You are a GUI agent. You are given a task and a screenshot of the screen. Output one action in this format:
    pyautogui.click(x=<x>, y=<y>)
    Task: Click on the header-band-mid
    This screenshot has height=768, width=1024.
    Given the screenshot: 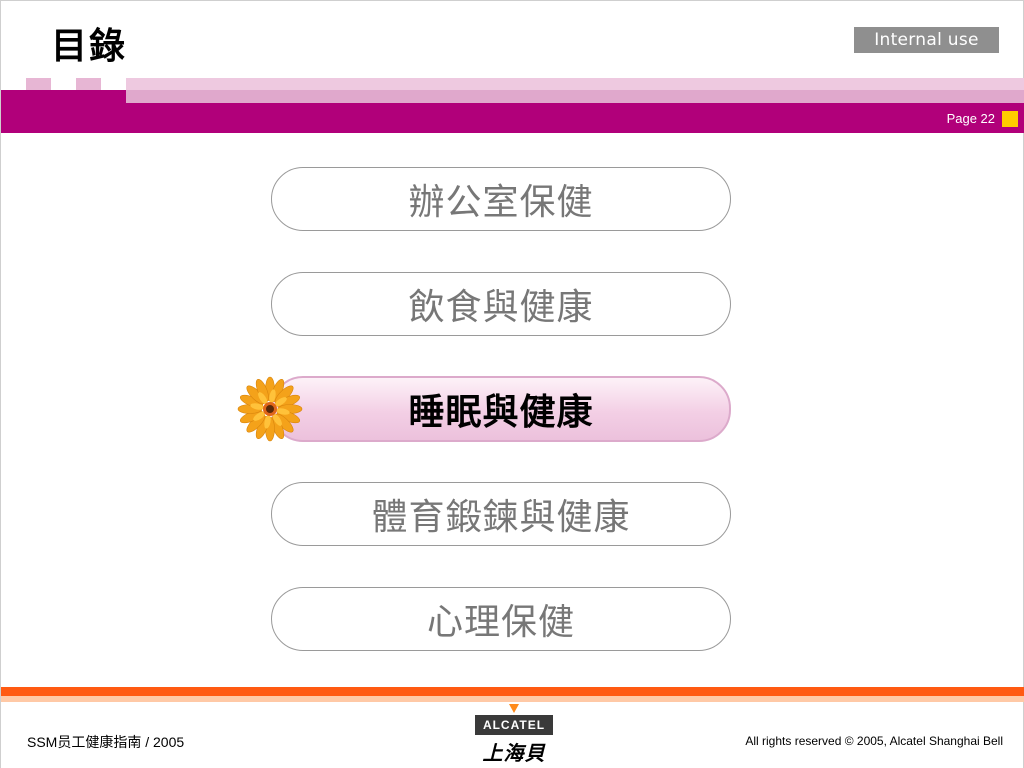 What is the action you would take?
    pyautogui.click(x=575, y=96)
    